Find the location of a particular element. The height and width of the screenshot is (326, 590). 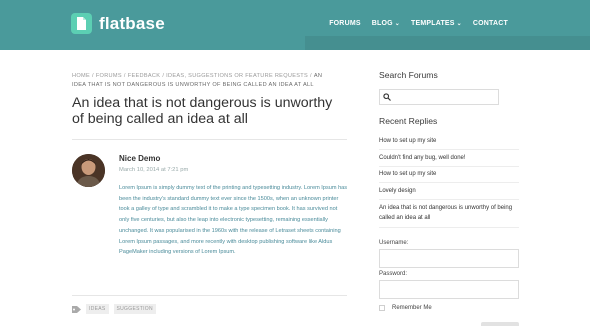

nav-contact-label: CONTACT is located at coordinates (490, 23).